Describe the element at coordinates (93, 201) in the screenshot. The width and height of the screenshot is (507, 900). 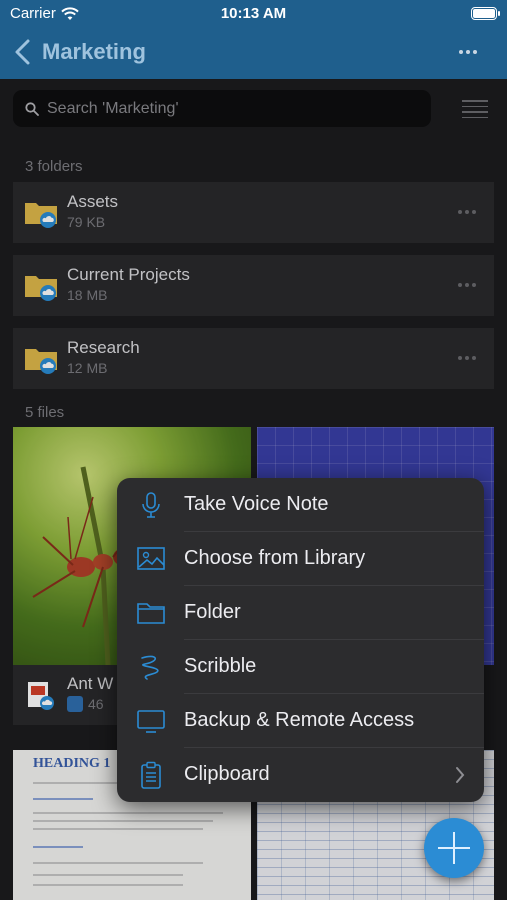
I see `folder-name: Assets` at that location.